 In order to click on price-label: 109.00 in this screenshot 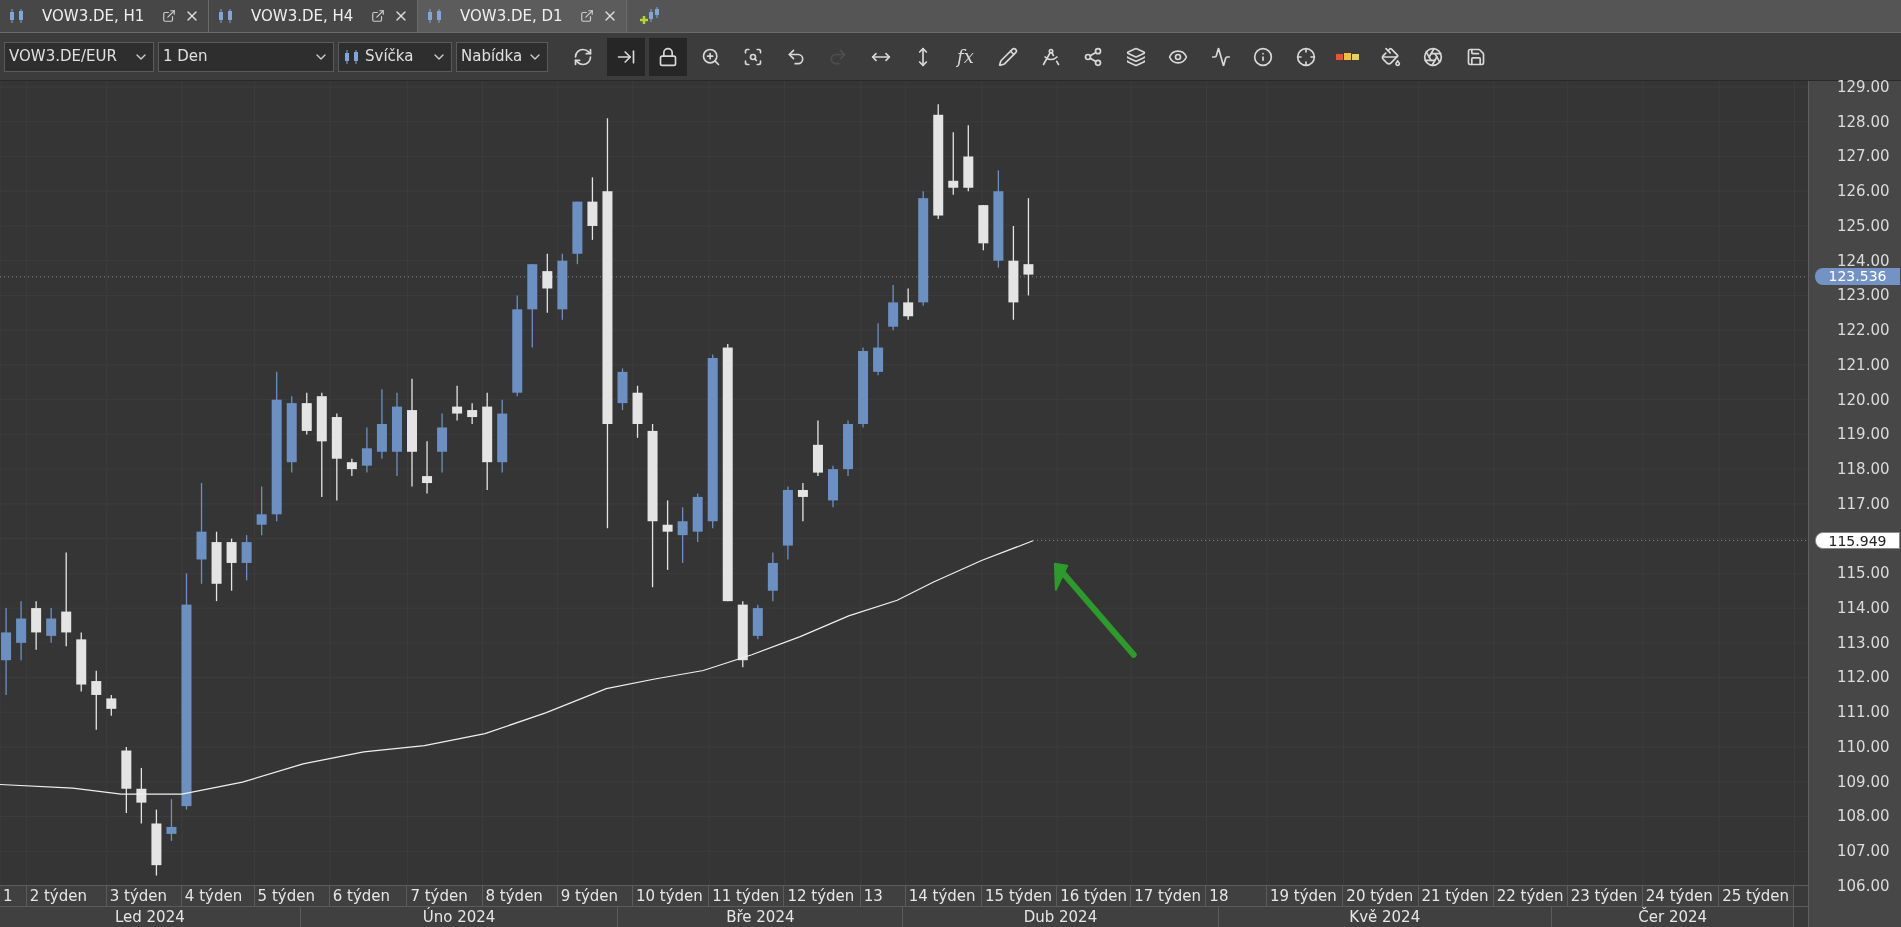, I will do `click(1863, 781)`.